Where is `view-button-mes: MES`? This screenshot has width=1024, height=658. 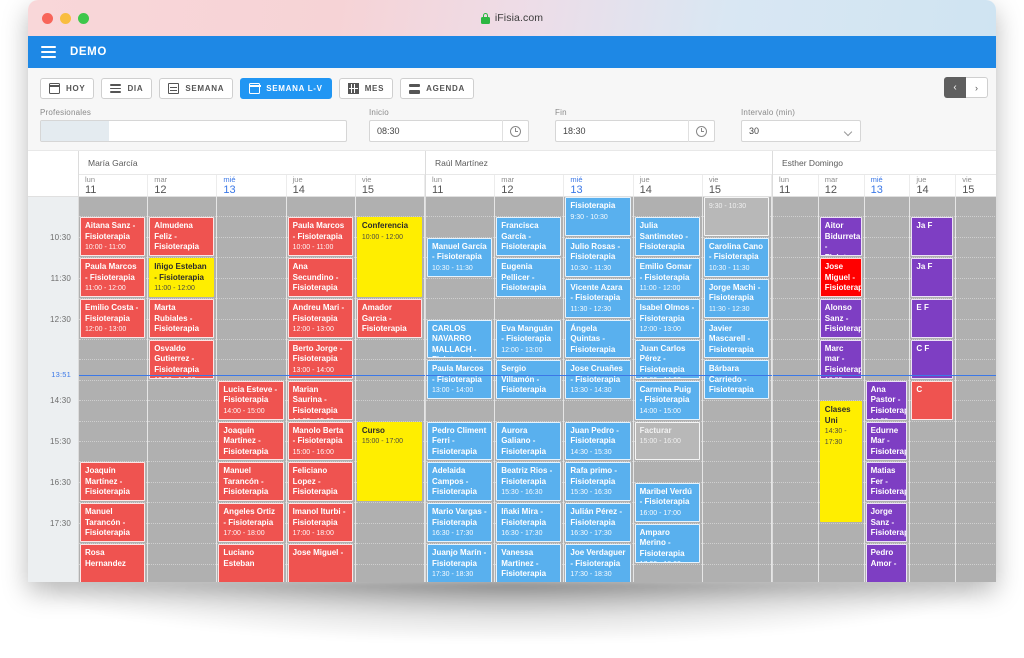
view-button-mes: MES is located at coordinates (366, 88).